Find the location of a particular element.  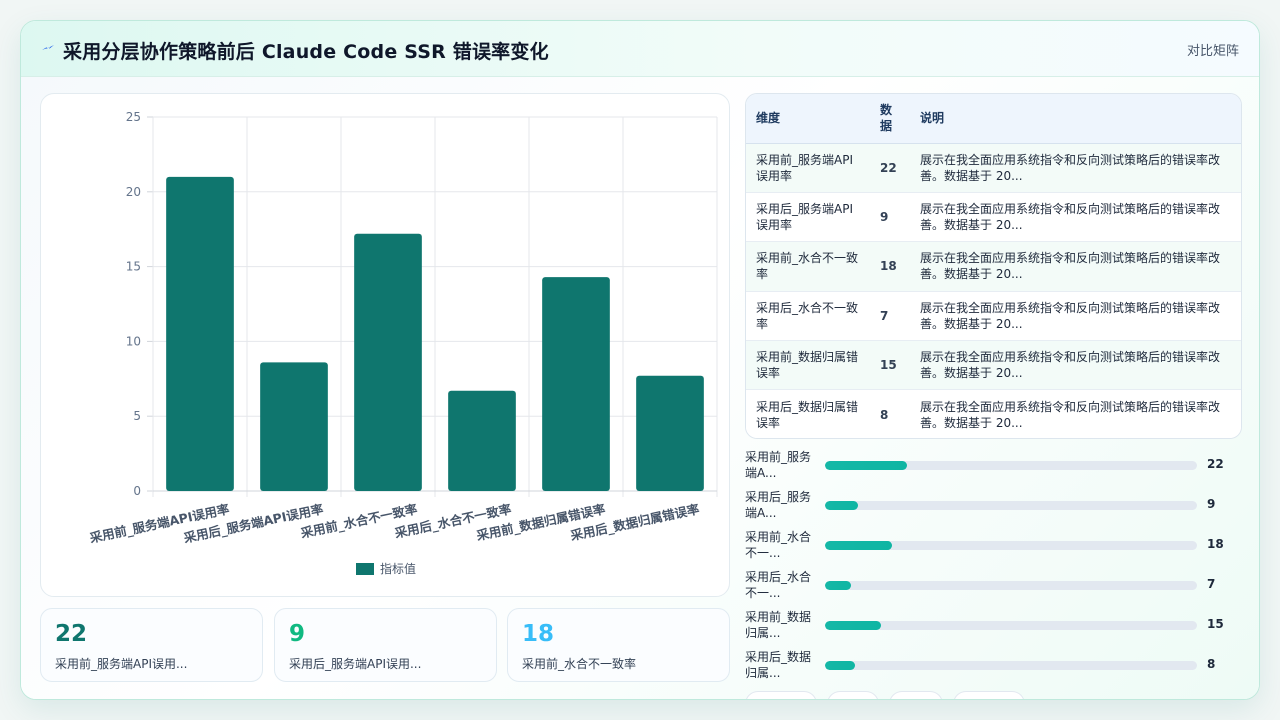

progress-item: 采用后_服务端A... 9 is located at coordinates (995, 507).